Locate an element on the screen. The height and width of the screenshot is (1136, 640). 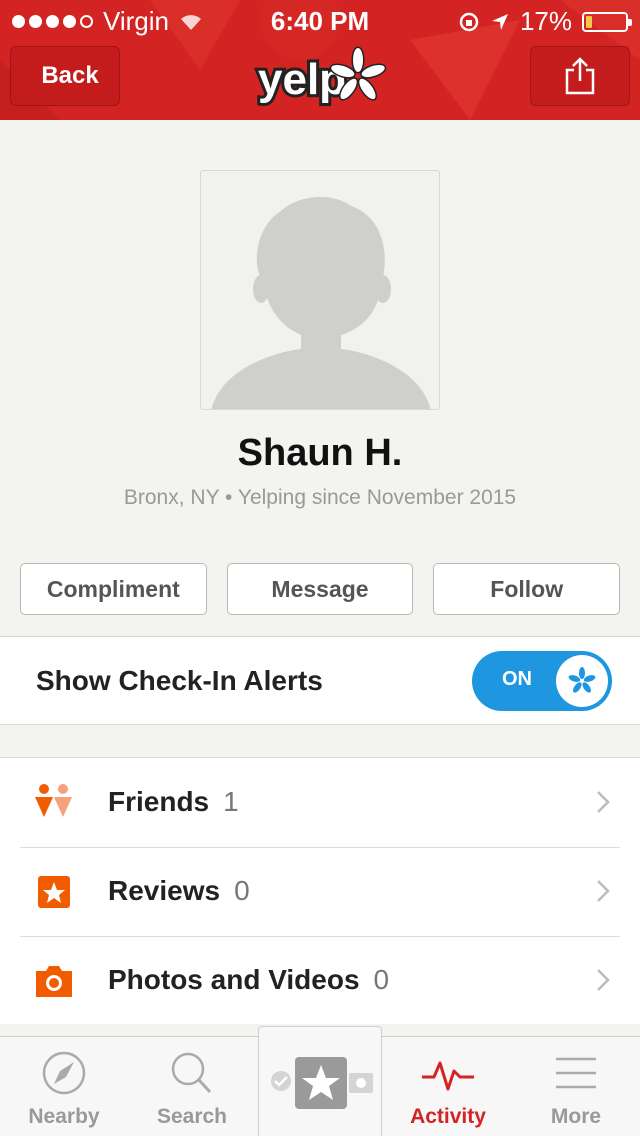
center-action-tab is located at coordinates (320, 1081).